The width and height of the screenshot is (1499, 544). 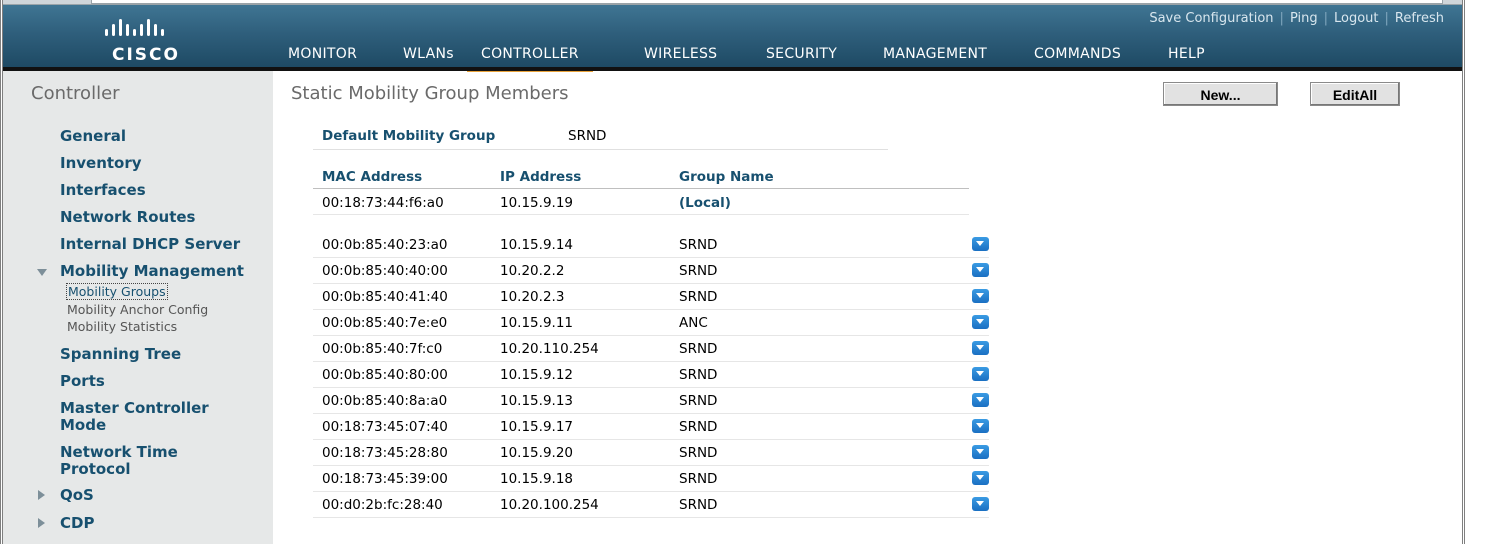 I want to click on utility-links: Save Configuration | Ping | Logout | Refresh, so click(x=1296, y=18).